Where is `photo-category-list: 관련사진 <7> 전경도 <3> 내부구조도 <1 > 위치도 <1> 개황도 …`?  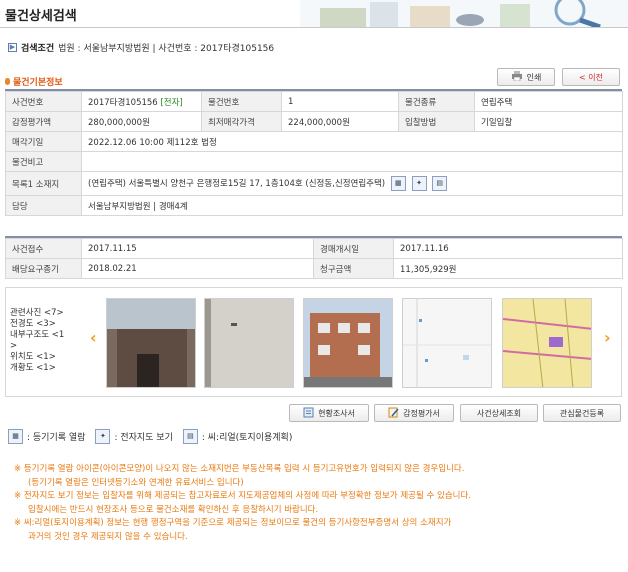 photo-category-list: 관련사진 <7> 전경도 <3> 내부구조도 <1 > 위치도 <1> 개황도 … is located at coordinates (37, 341).